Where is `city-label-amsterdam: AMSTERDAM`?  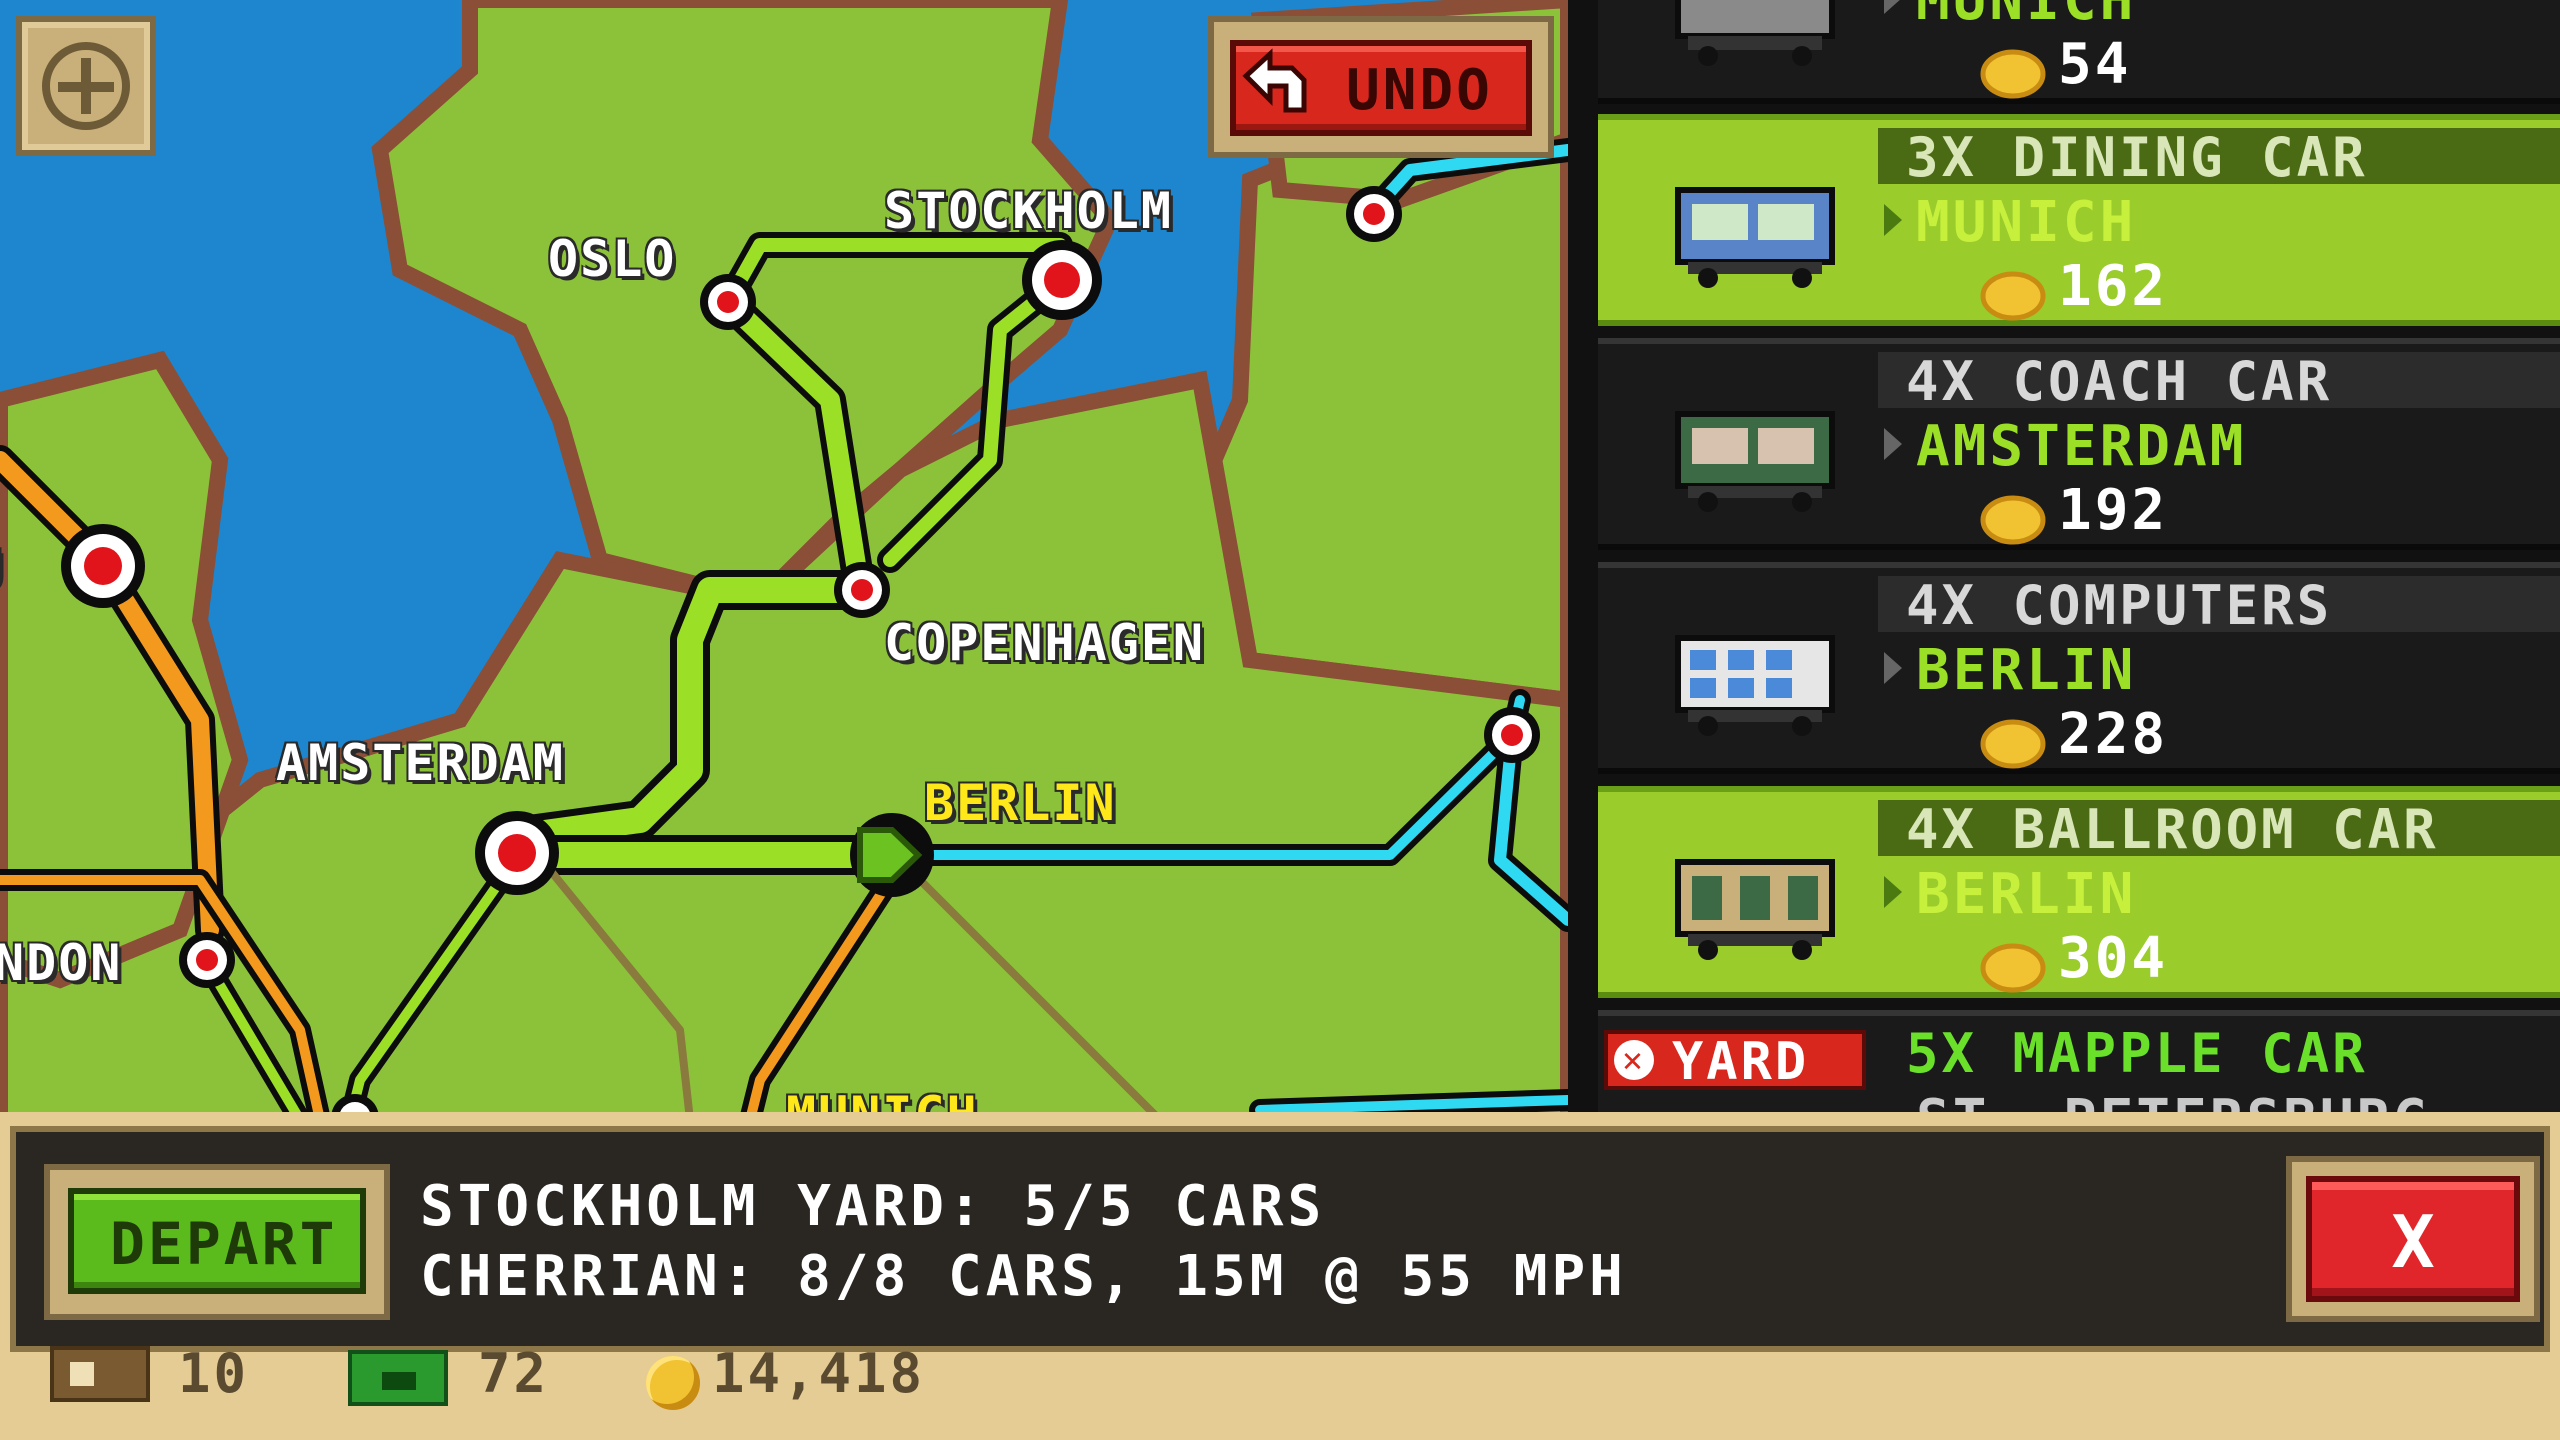 city-label-amsterdam: AMSTERDAM is located at coordinates (420, 763).